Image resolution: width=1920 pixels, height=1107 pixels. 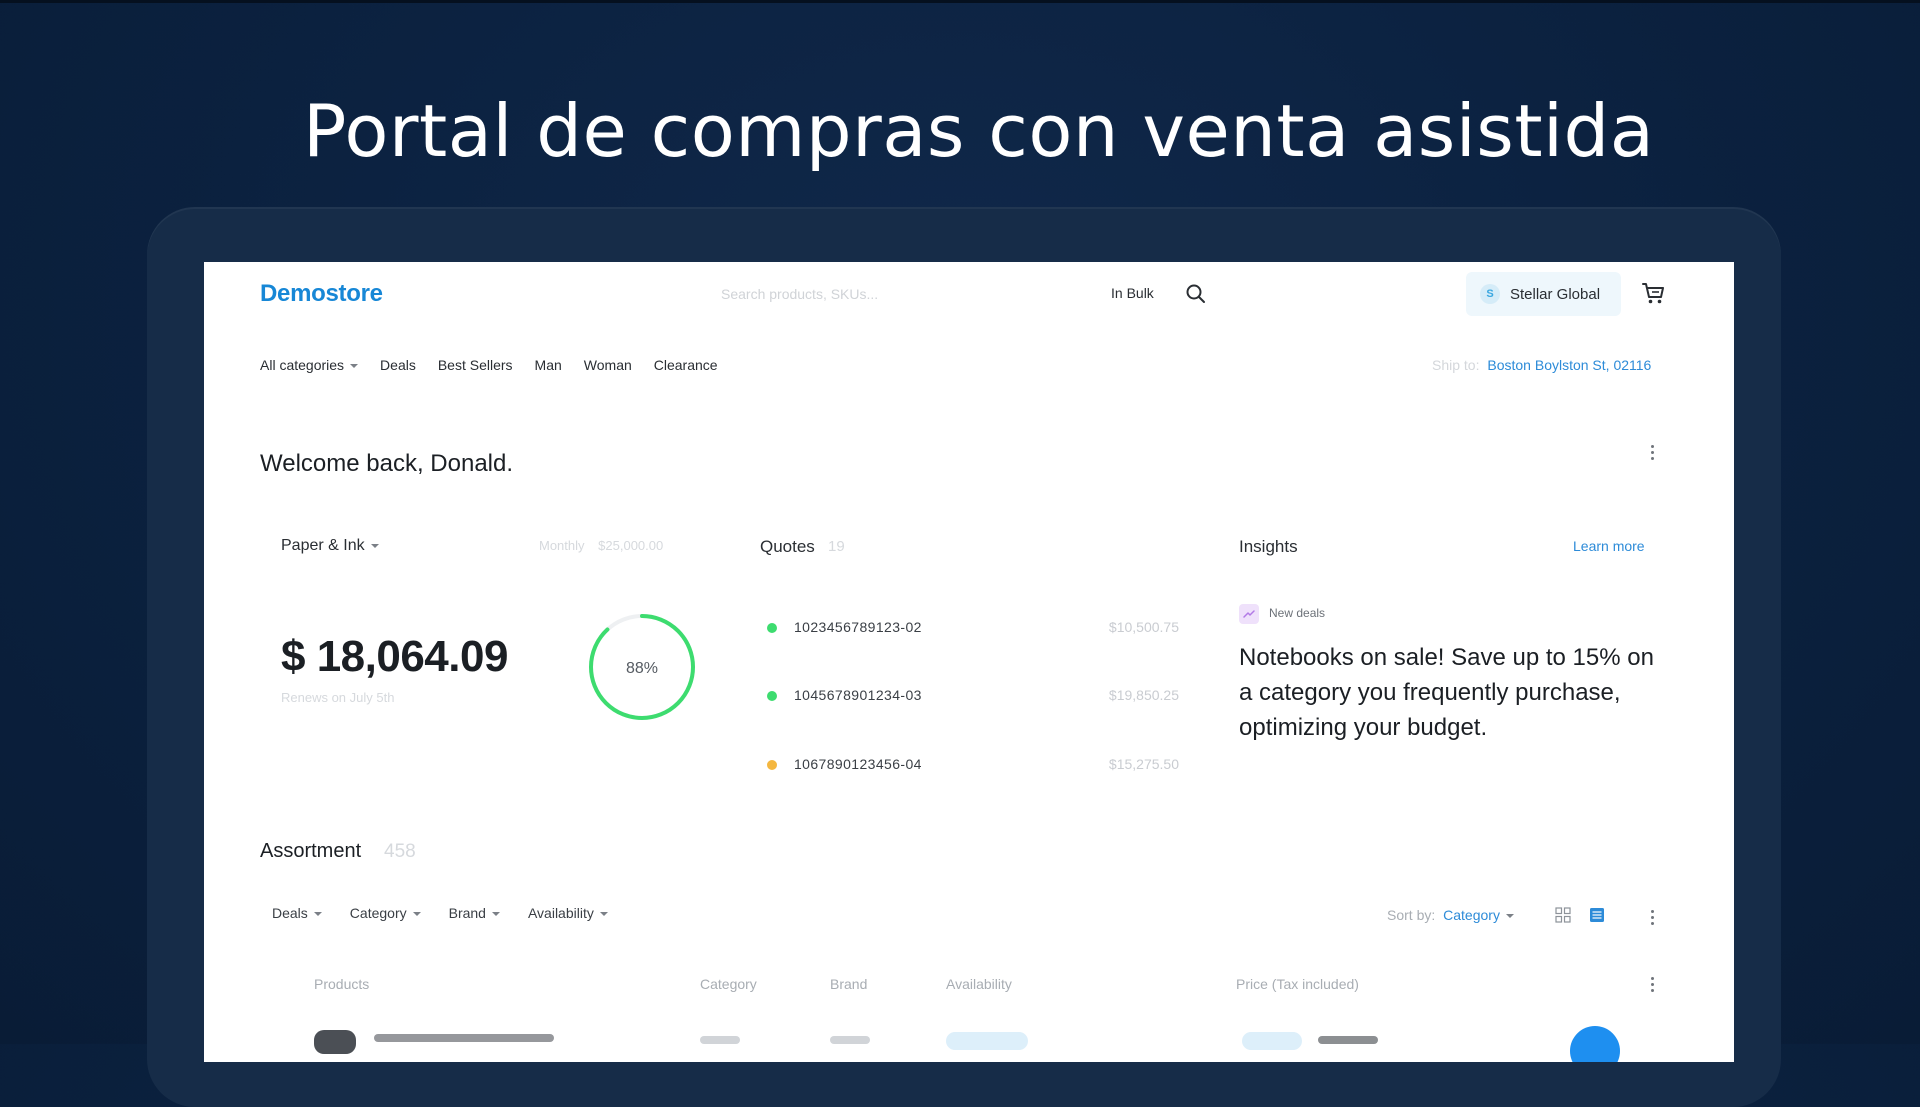 What do you see at coordinates (787, 546) in the screenshot?
I see `quotes-title: Quotes` at bounding box center [787, 546].